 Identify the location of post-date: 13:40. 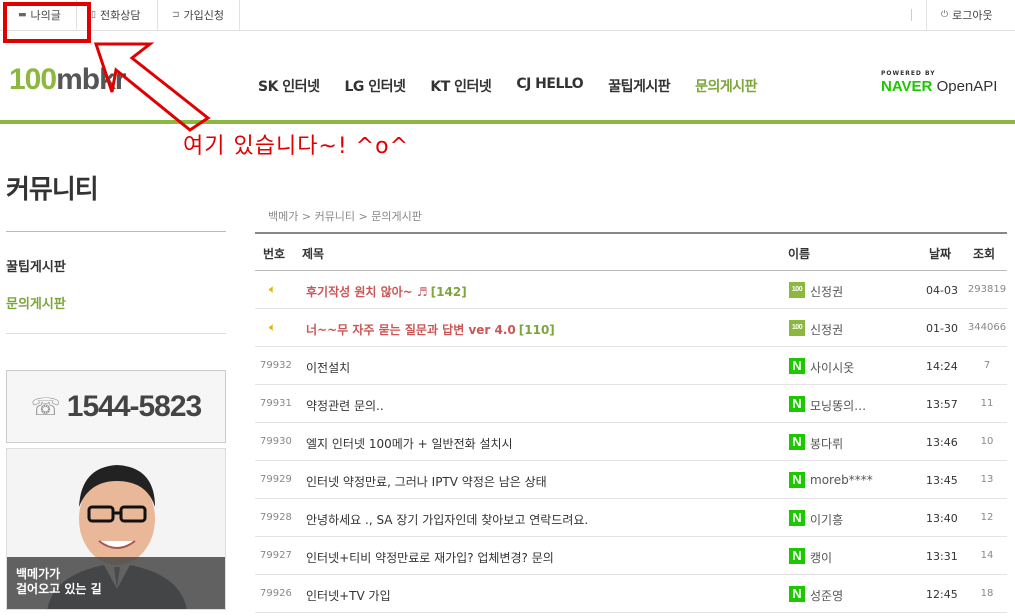
(942, 518).